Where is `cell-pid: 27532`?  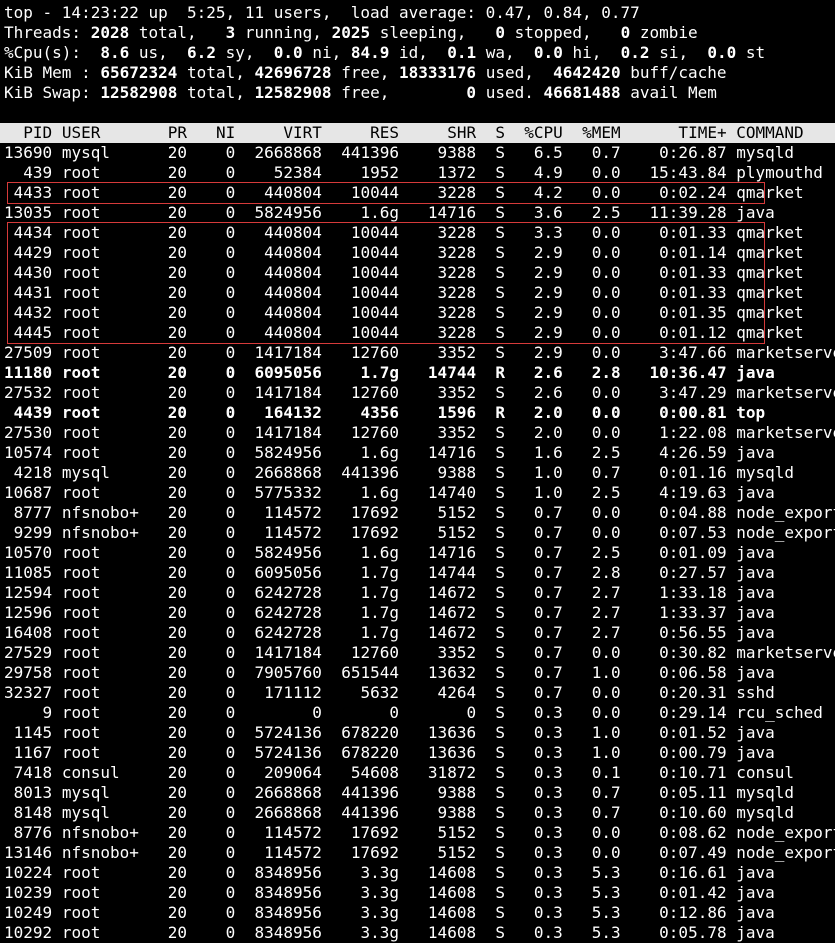
cell-pid: 27532 is located at coordinates (28, 392).